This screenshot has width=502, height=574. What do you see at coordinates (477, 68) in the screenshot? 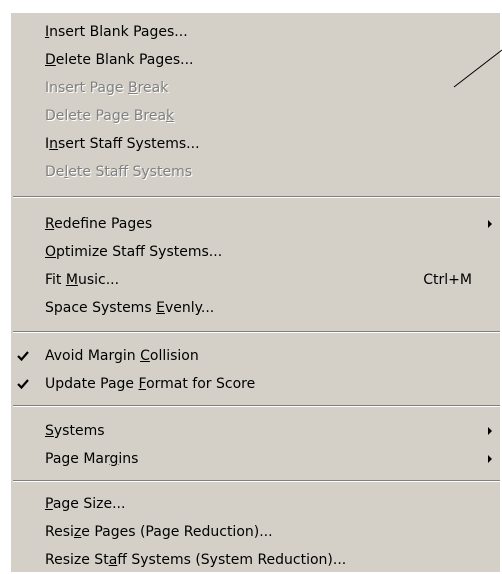
I see `annotation-line` at bounding box center [477, 68].